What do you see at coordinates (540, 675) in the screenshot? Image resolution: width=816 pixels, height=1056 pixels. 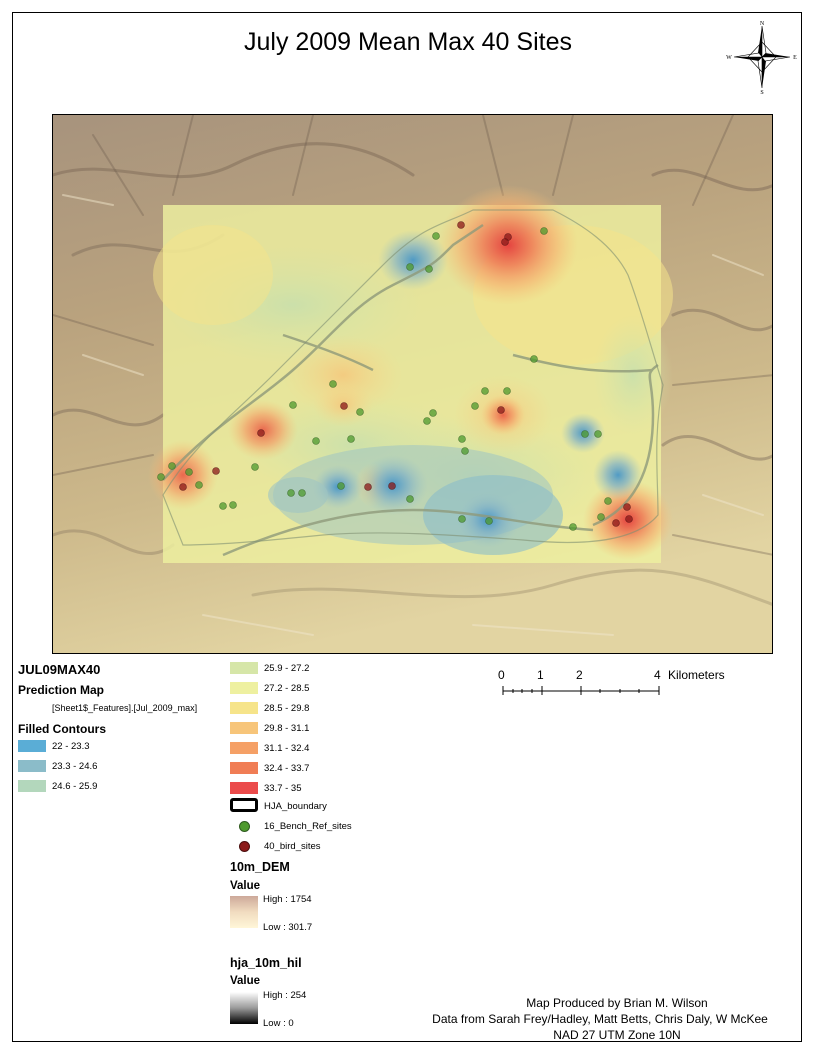 I see `scale-tick-1: 1` at bounding box center [540, 675].